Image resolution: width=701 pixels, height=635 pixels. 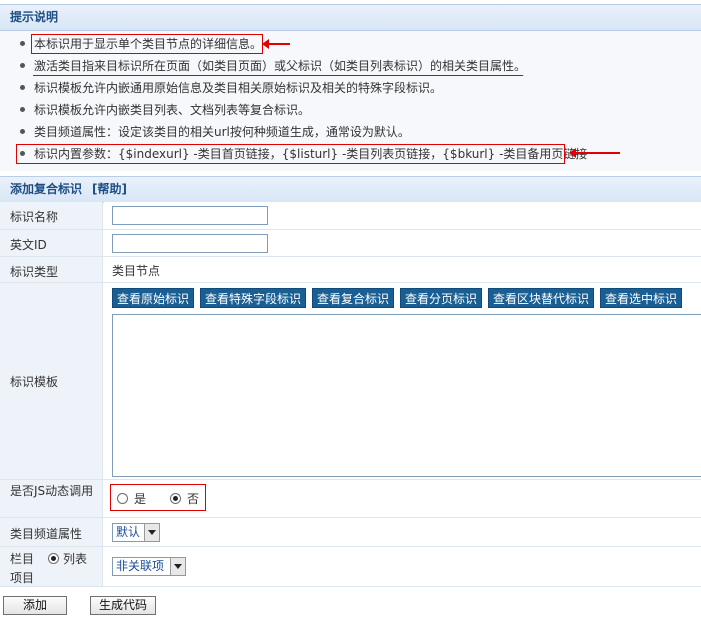 I want to click on row-channel: 类目频道属性 默认, so click(x=350, y=532).